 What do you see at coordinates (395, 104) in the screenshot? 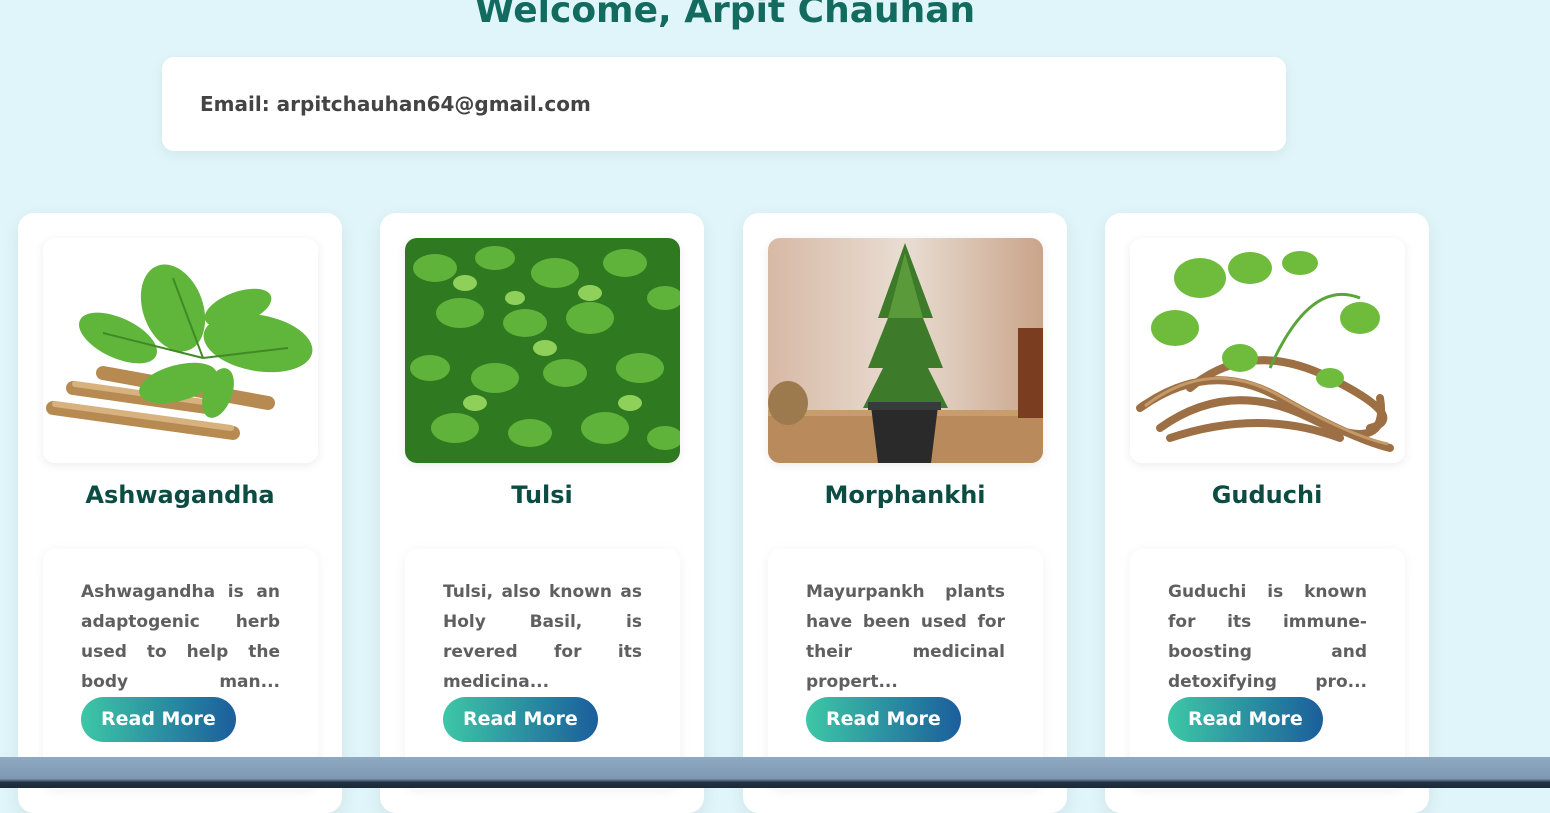
I see `email-text: Email: arpitchauhan64@gmail.com` at bounding box center [395, 104].